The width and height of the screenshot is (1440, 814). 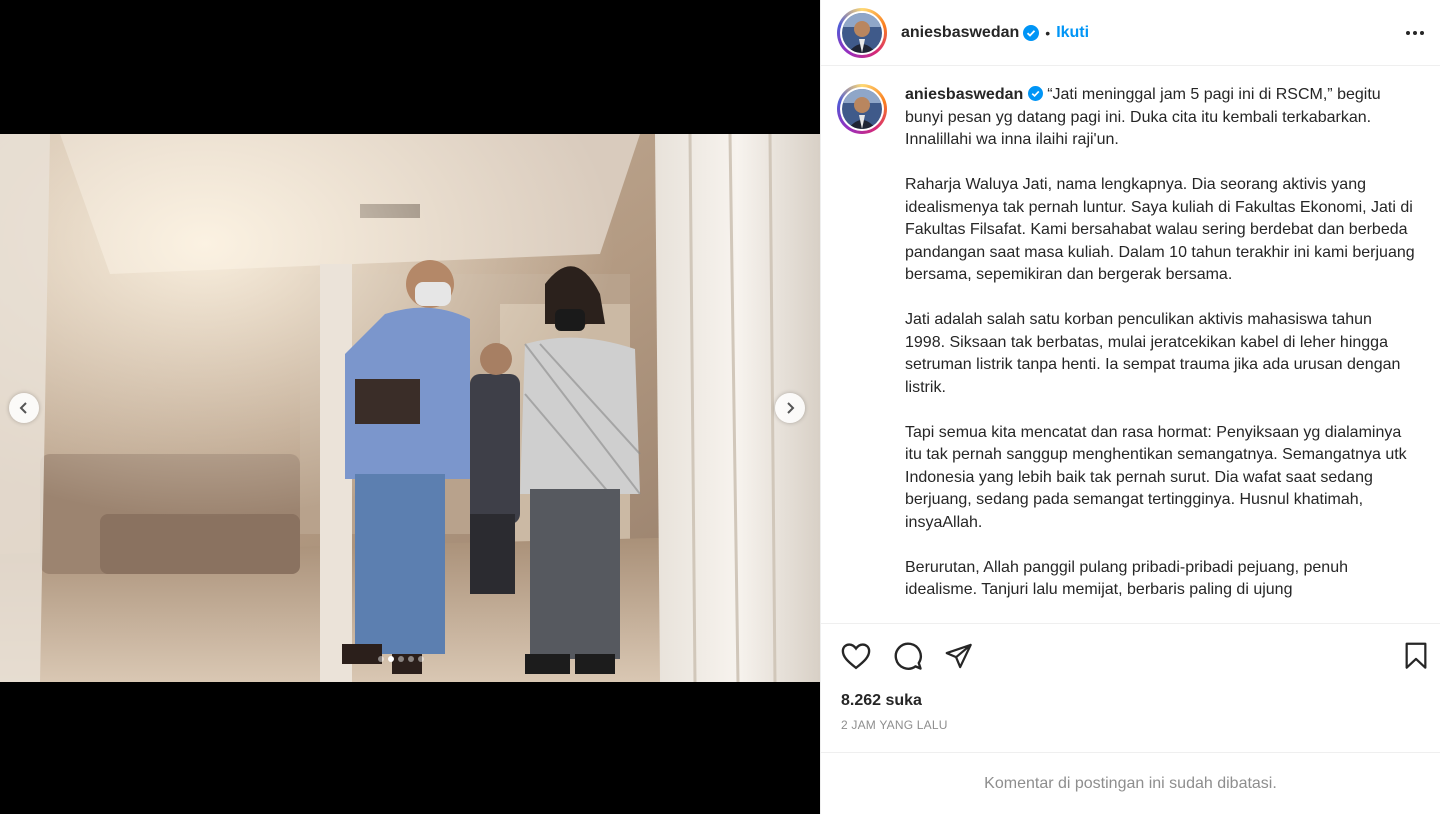 I want to click on avatar, so click(x=862, y=32).